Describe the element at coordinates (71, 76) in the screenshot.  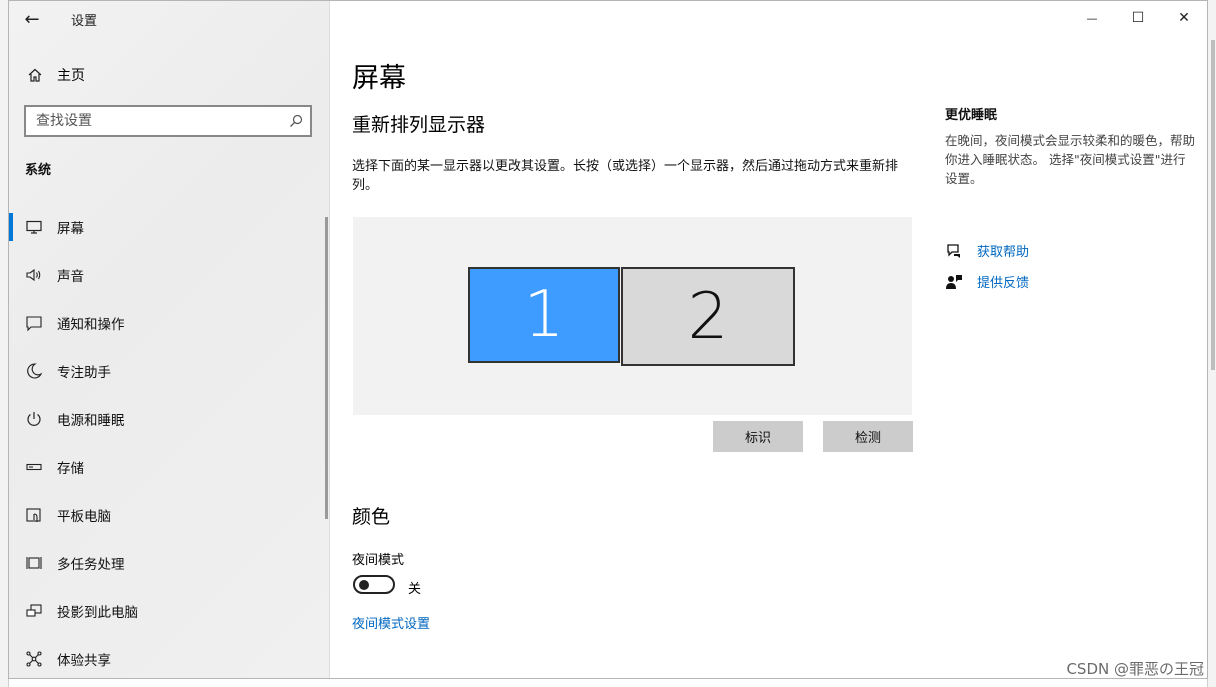
I see `sidebar-item-label: 主页` at that location.